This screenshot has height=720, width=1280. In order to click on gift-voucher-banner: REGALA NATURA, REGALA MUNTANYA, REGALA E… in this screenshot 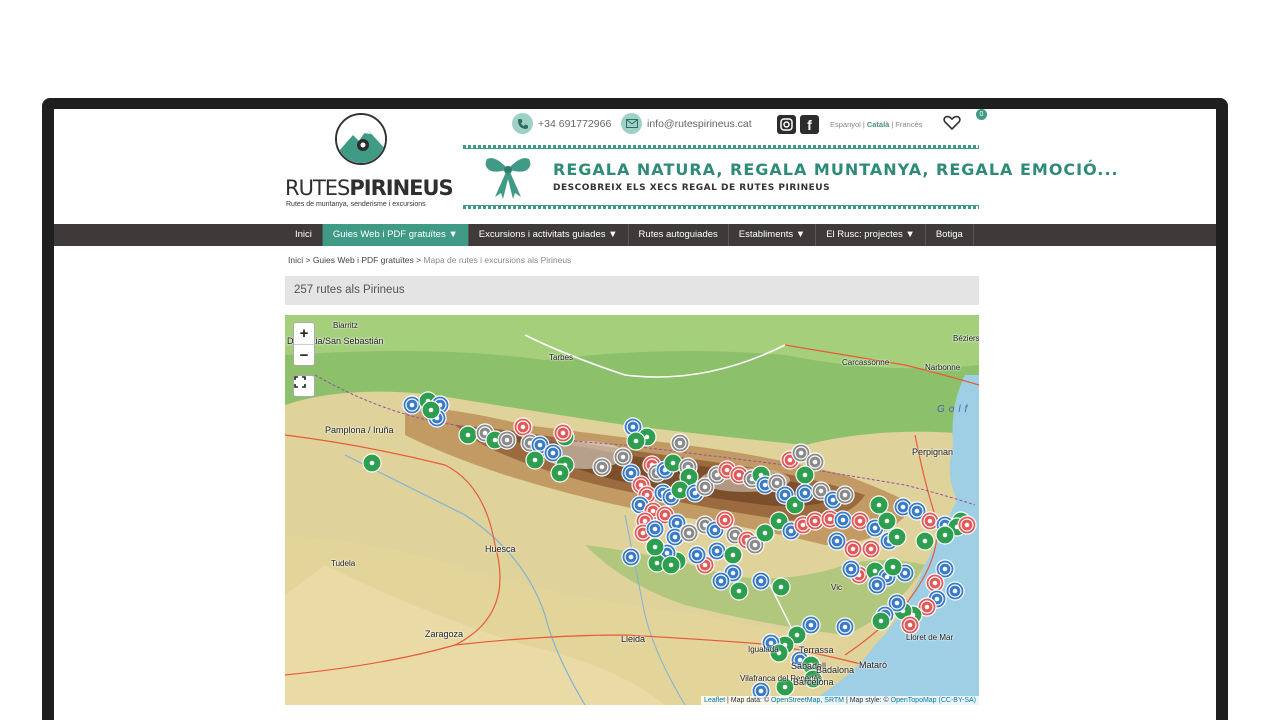, I will do `click(790, 177)`.